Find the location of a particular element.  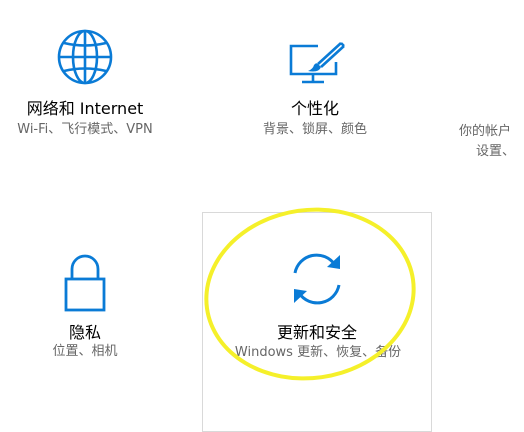

tile-network-internet: 网络和 Internet Wi-Fi、飞行模式、VPN is located at coordinates (90, 85).